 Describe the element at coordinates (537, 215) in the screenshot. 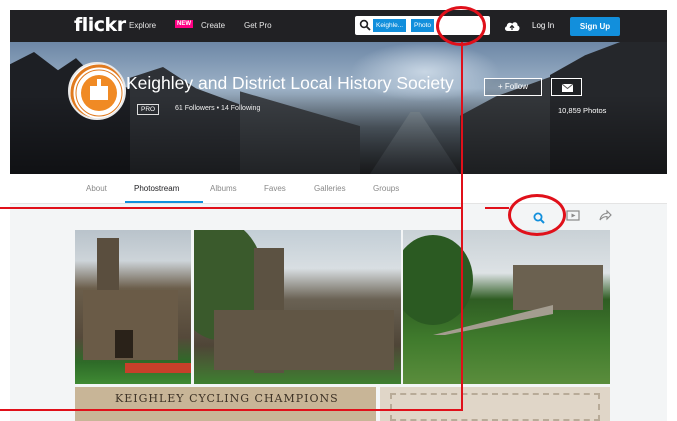

I see `annotation-circle-search-icon` at that location.